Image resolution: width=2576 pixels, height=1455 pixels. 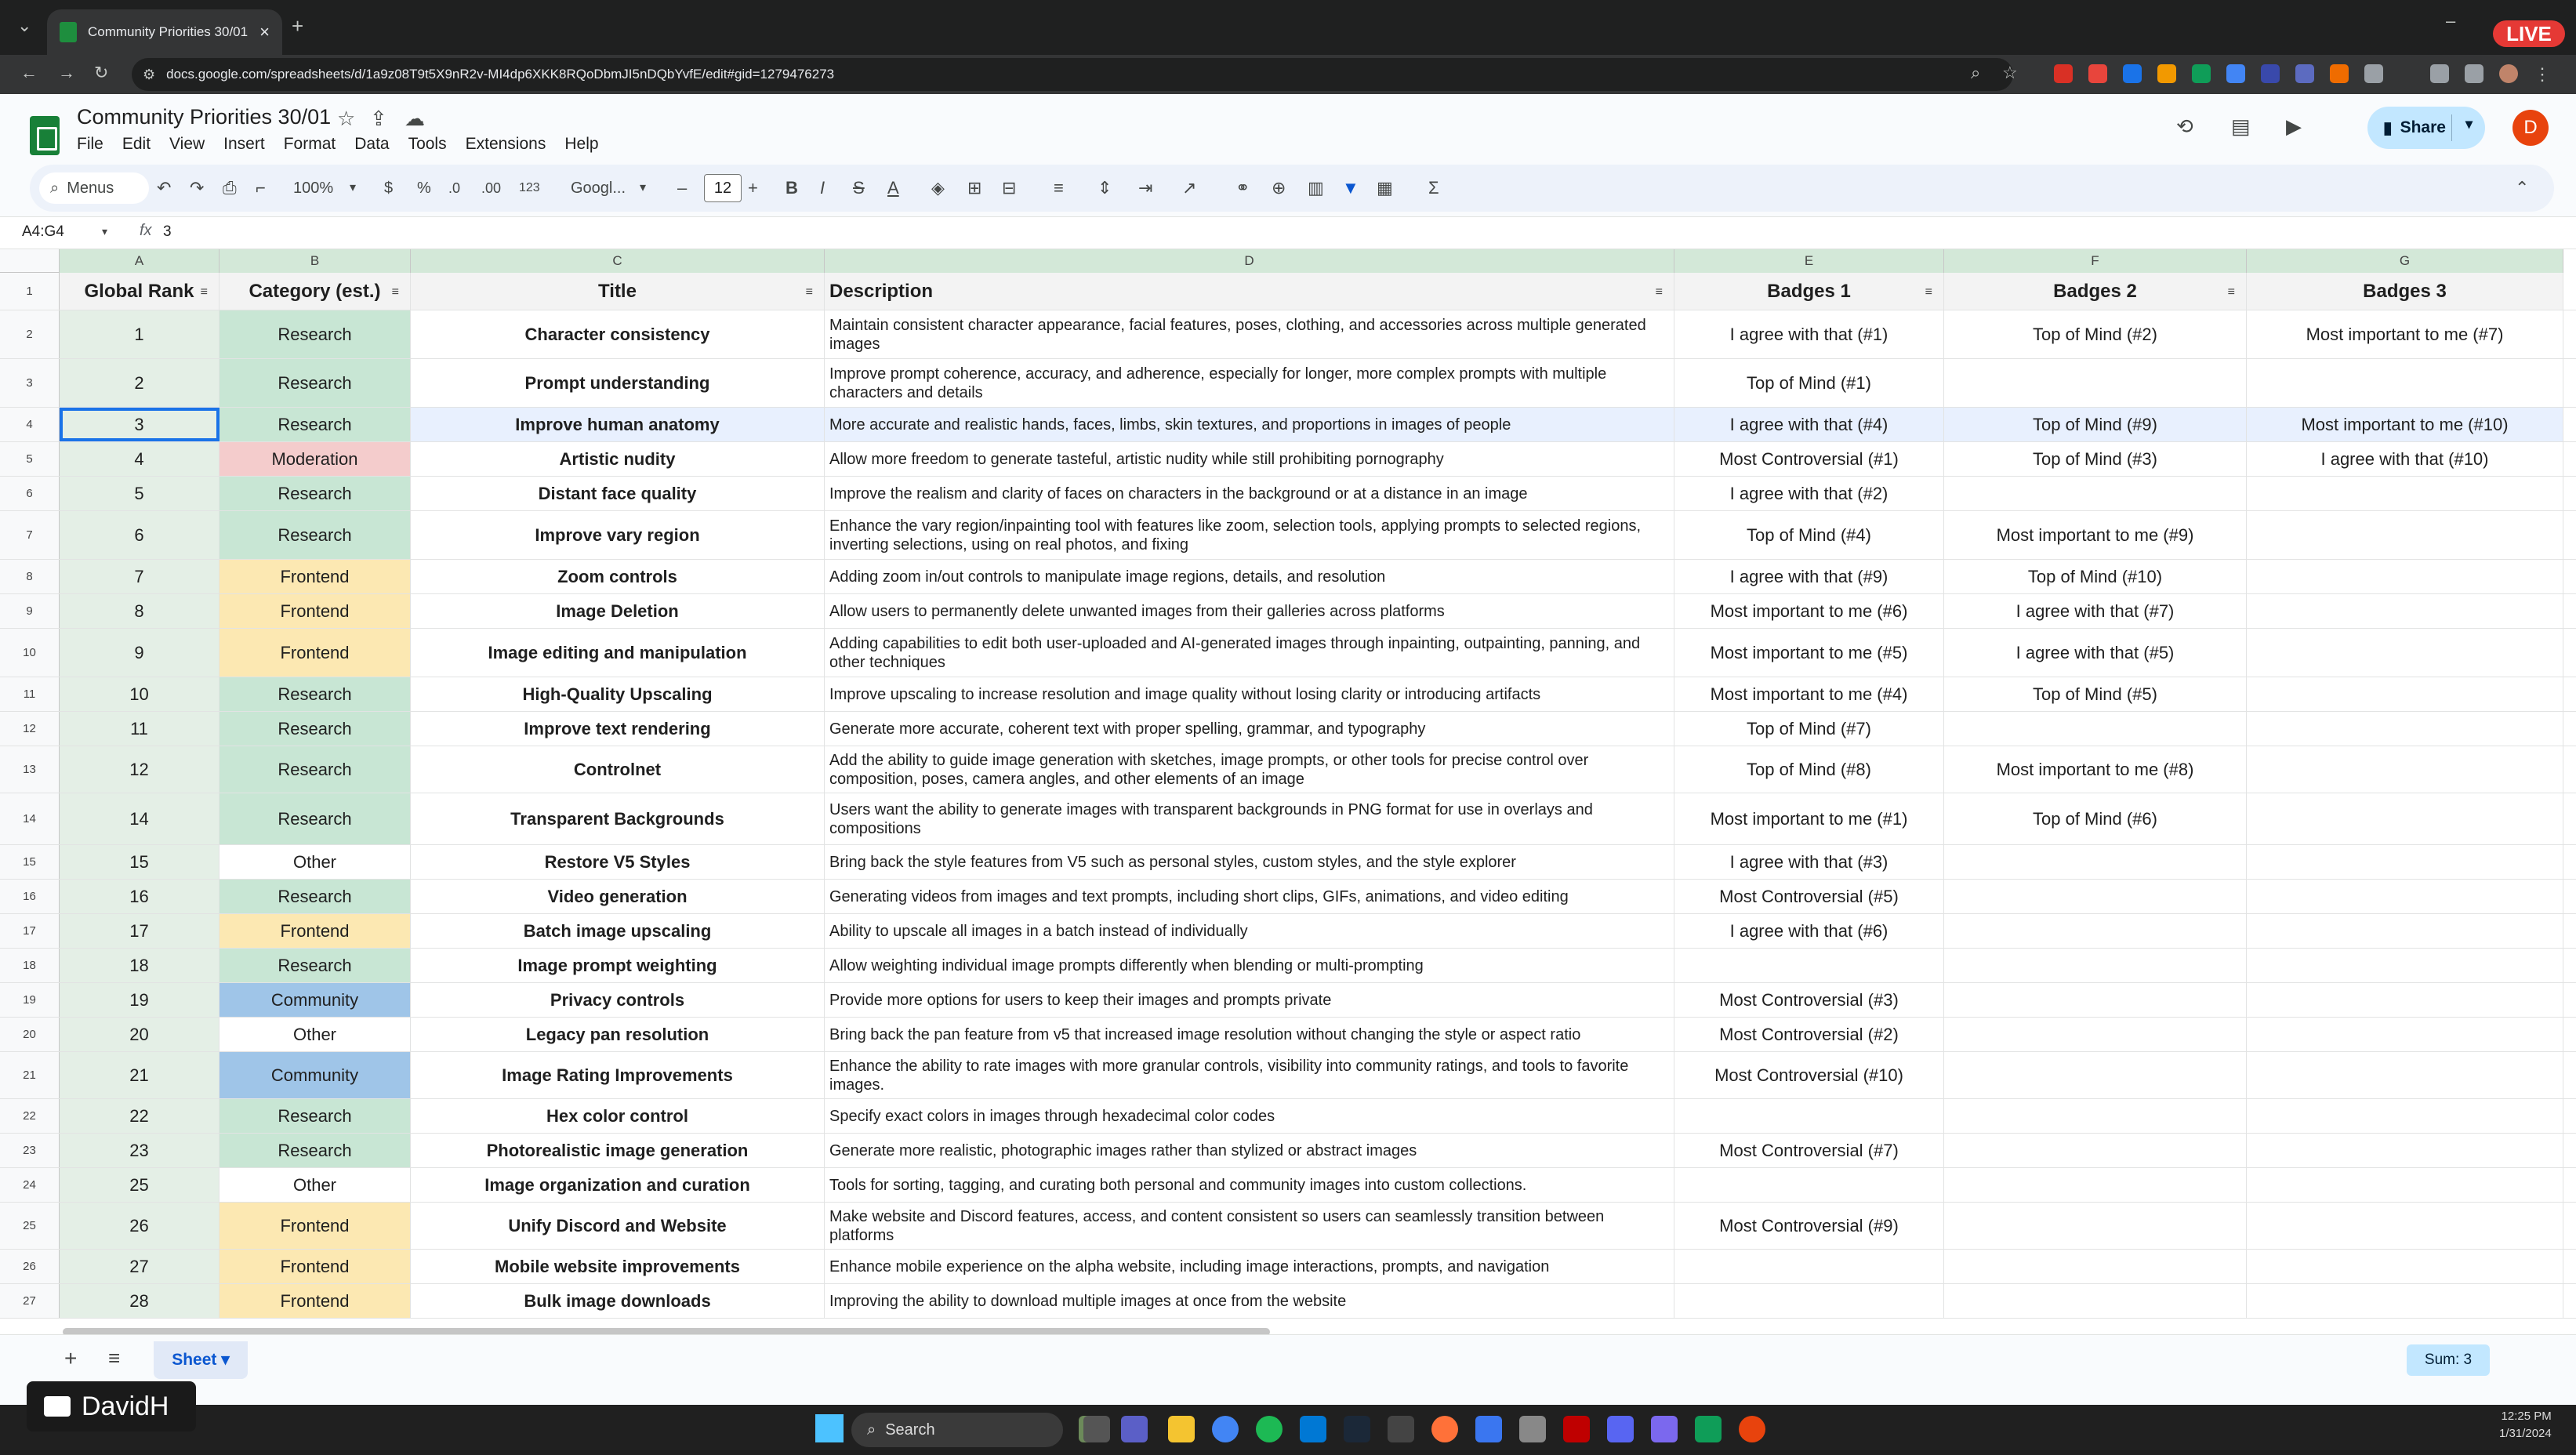 What do you see at coordinates (298, 26) in the screenshot?
I see `new-tab-icon: +` at bounding box center [298, 26].